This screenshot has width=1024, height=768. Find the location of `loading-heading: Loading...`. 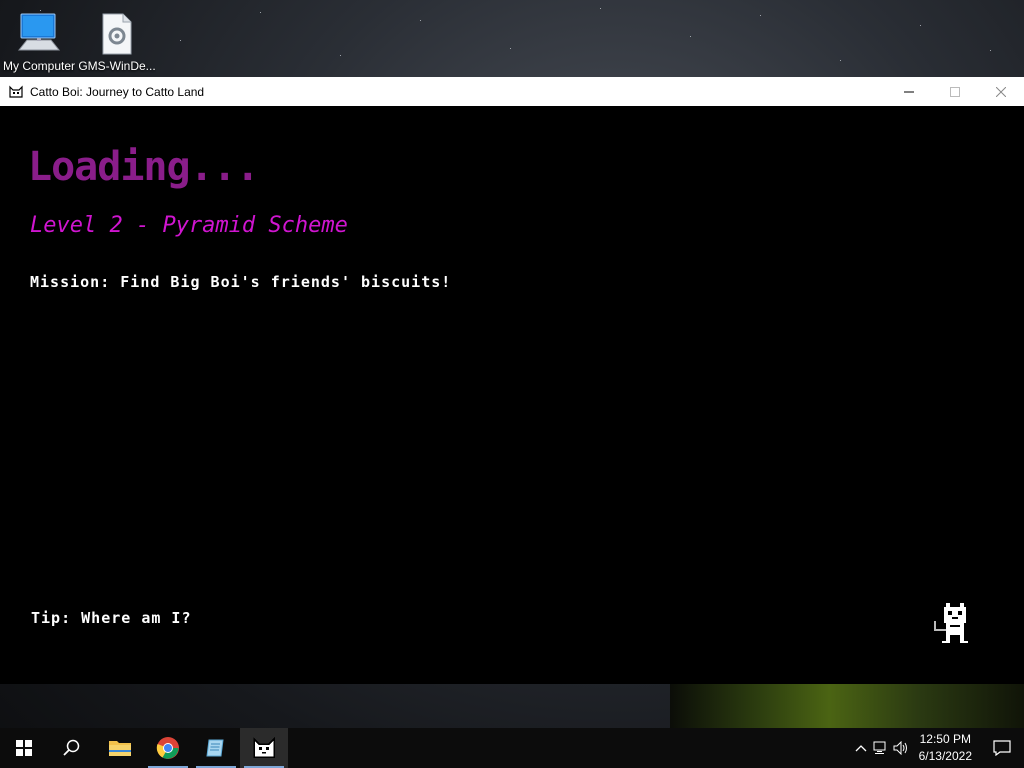

loading-heading: Loading... is located at coordinates (144, 167).